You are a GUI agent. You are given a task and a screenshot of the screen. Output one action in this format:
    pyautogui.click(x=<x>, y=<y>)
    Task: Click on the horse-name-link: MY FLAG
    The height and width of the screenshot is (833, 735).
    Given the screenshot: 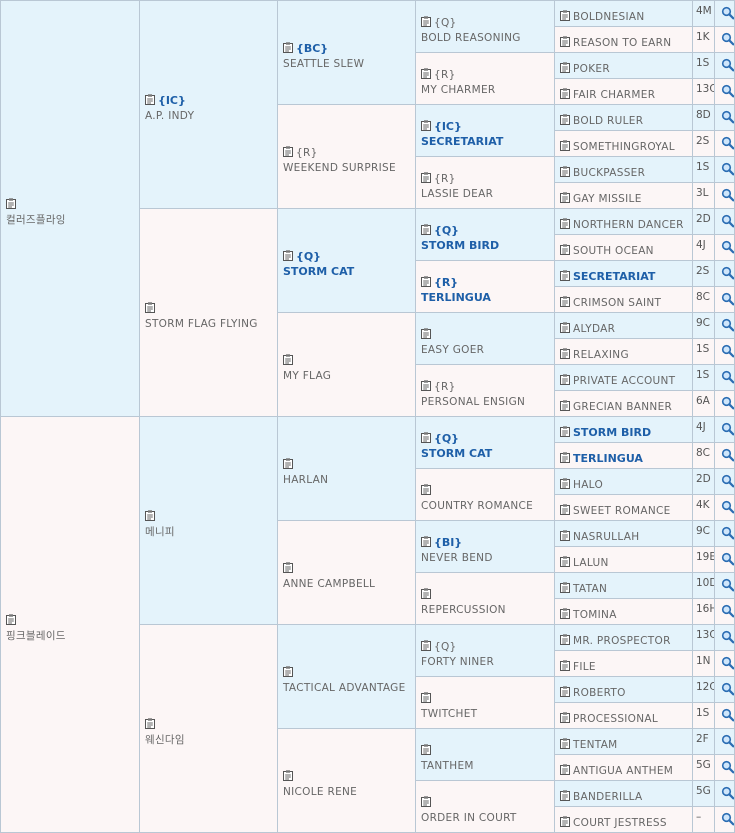 What is the action you would take?
    pyautogui.click(x=307, y=376)
    